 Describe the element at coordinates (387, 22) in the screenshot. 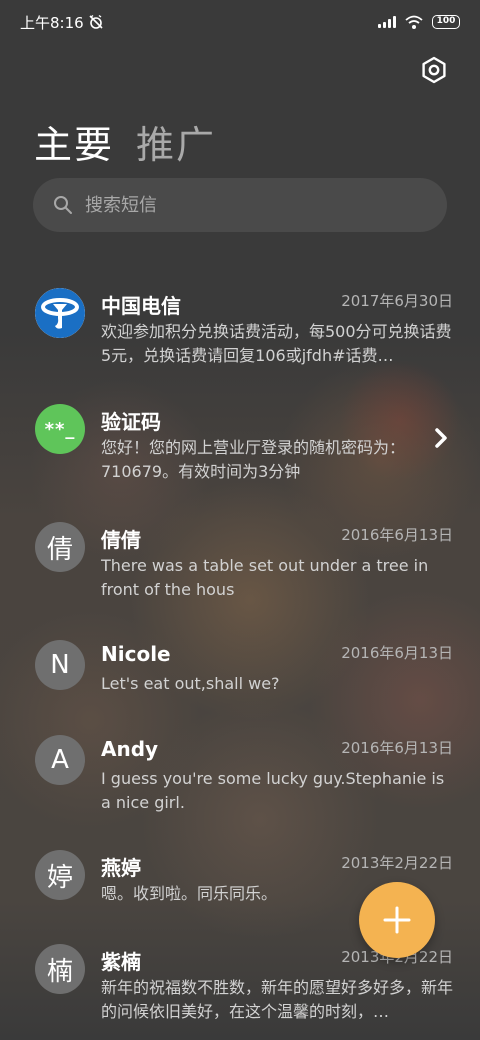

I see `signal-icon` at that location.